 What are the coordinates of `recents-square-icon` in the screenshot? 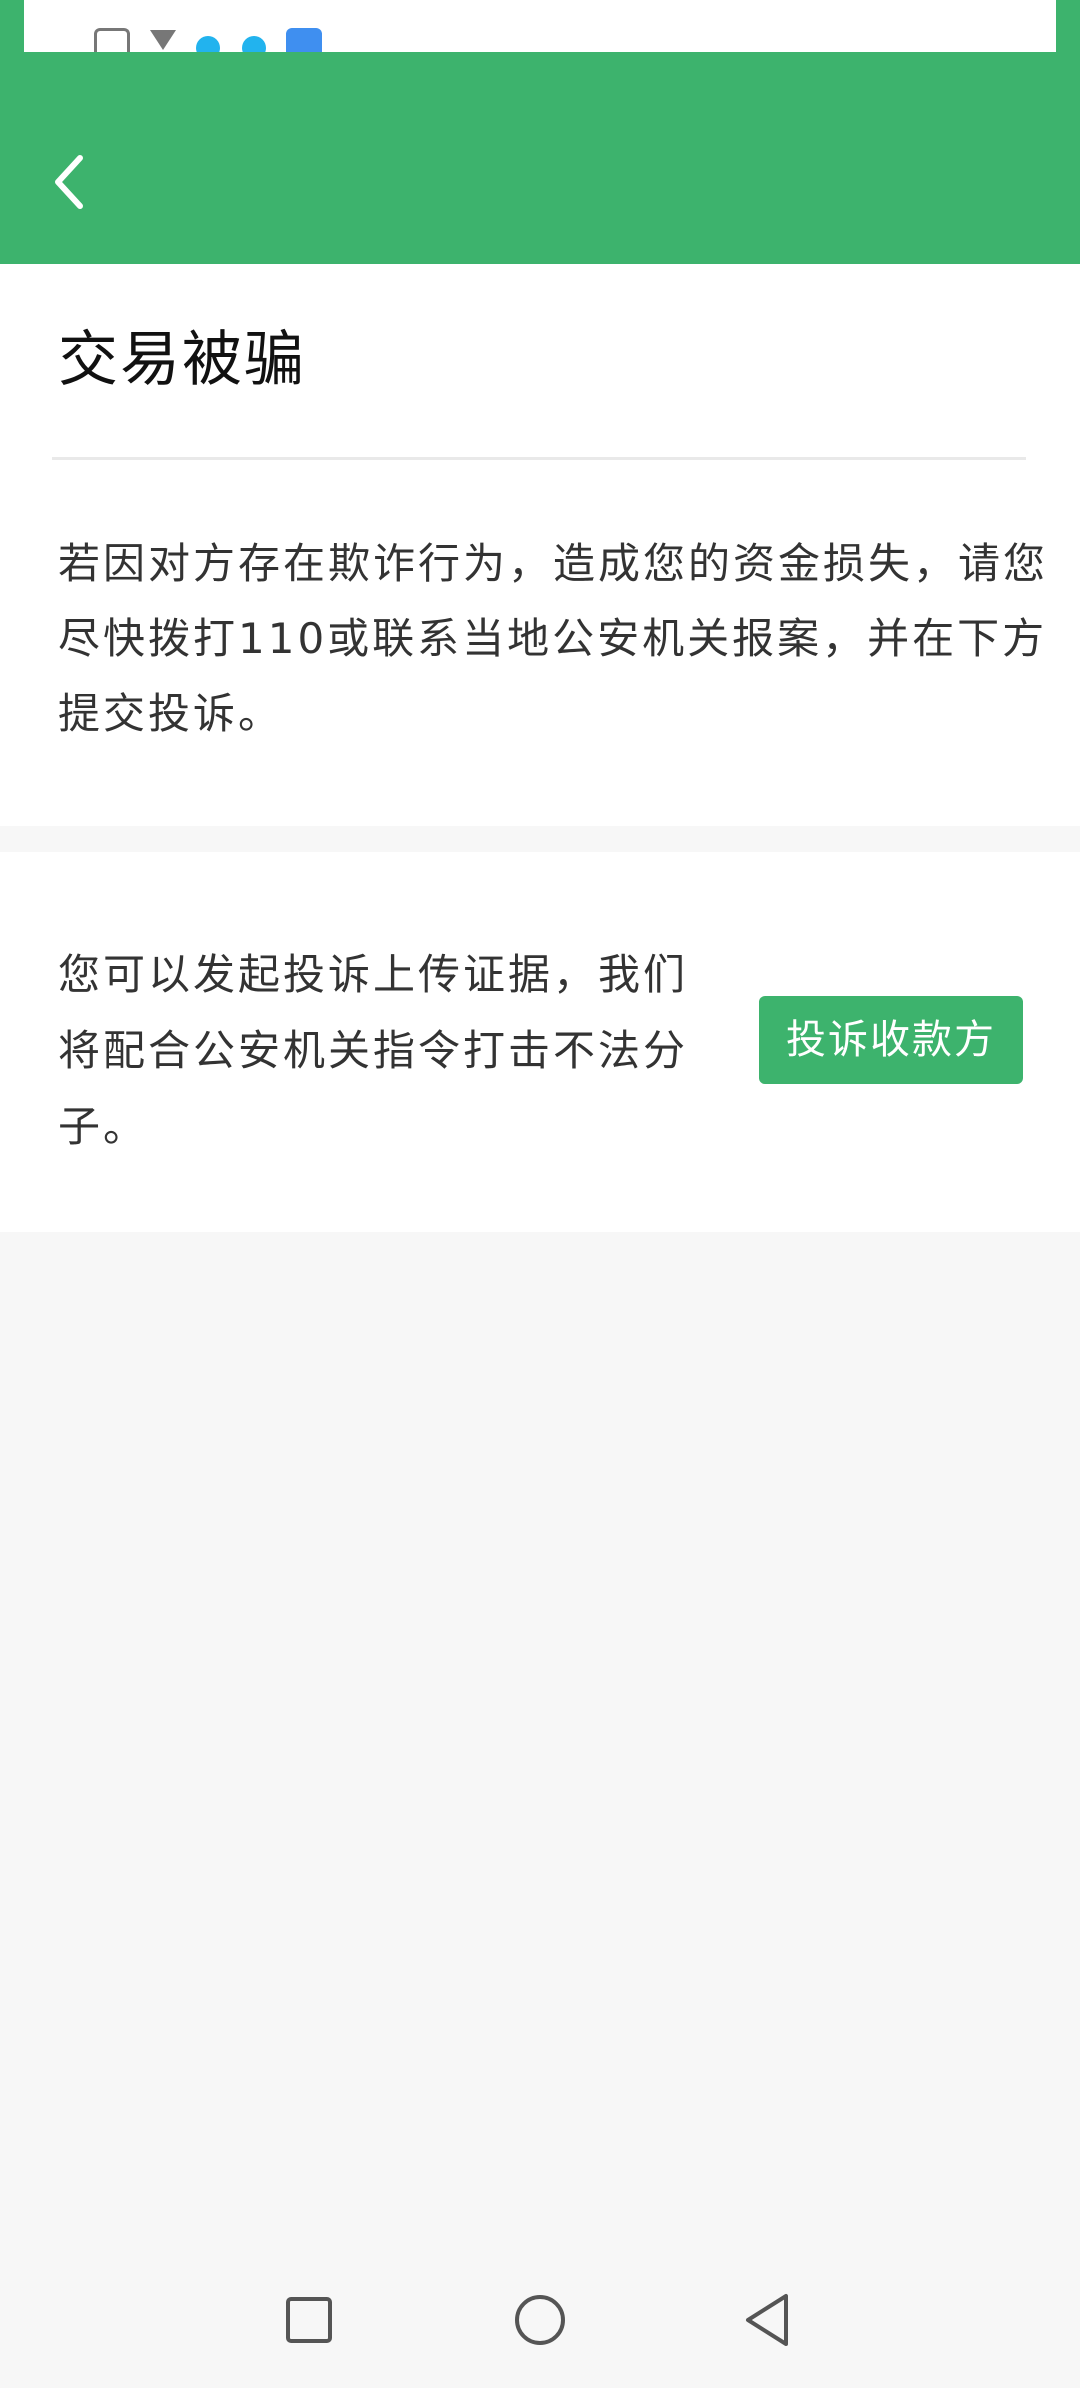 It's located at (309, 2320).